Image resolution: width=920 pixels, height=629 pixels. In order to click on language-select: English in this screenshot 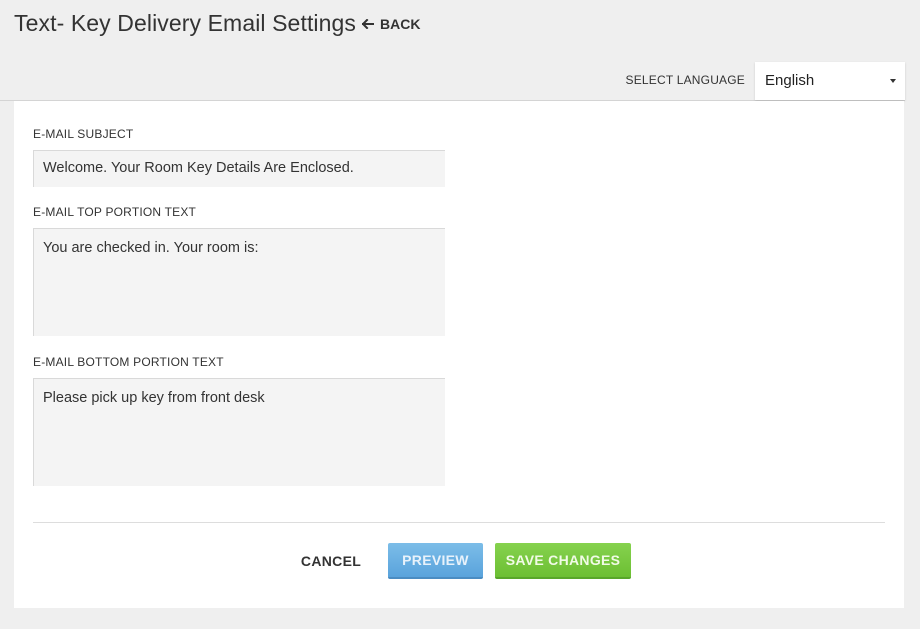, I will do `click(830, 81)`.